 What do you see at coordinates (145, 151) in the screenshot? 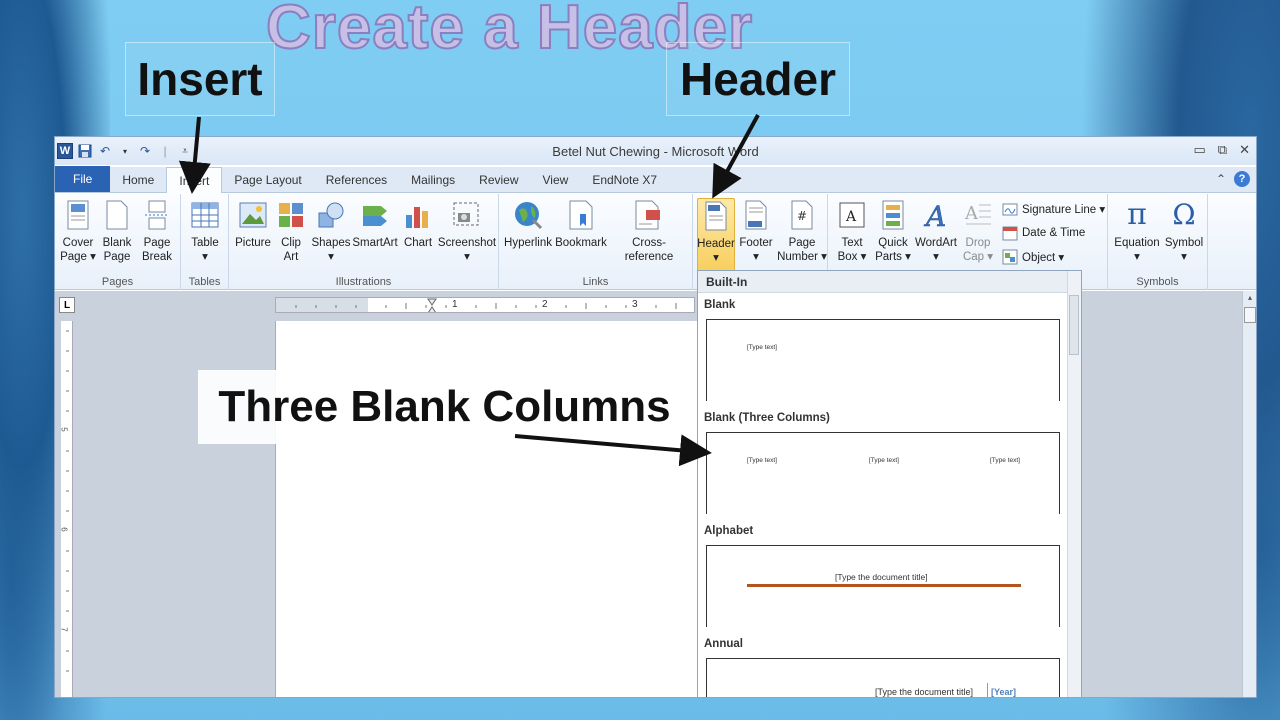
I see `redo-icon: ↷` at bounding box center [145, 151].